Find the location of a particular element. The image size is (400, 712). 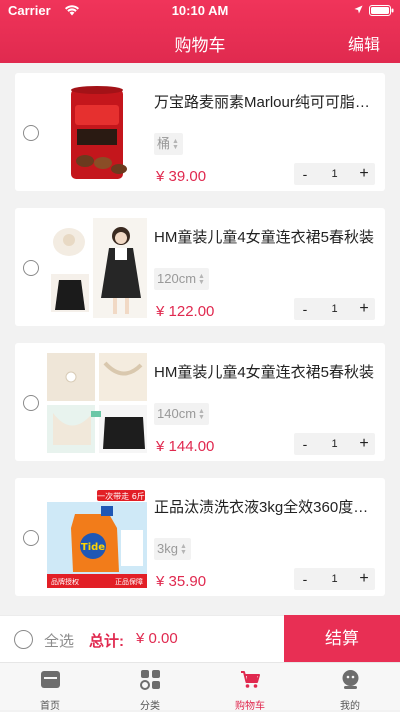

checkout-button: 结算 is located at coordinates (342, 639).